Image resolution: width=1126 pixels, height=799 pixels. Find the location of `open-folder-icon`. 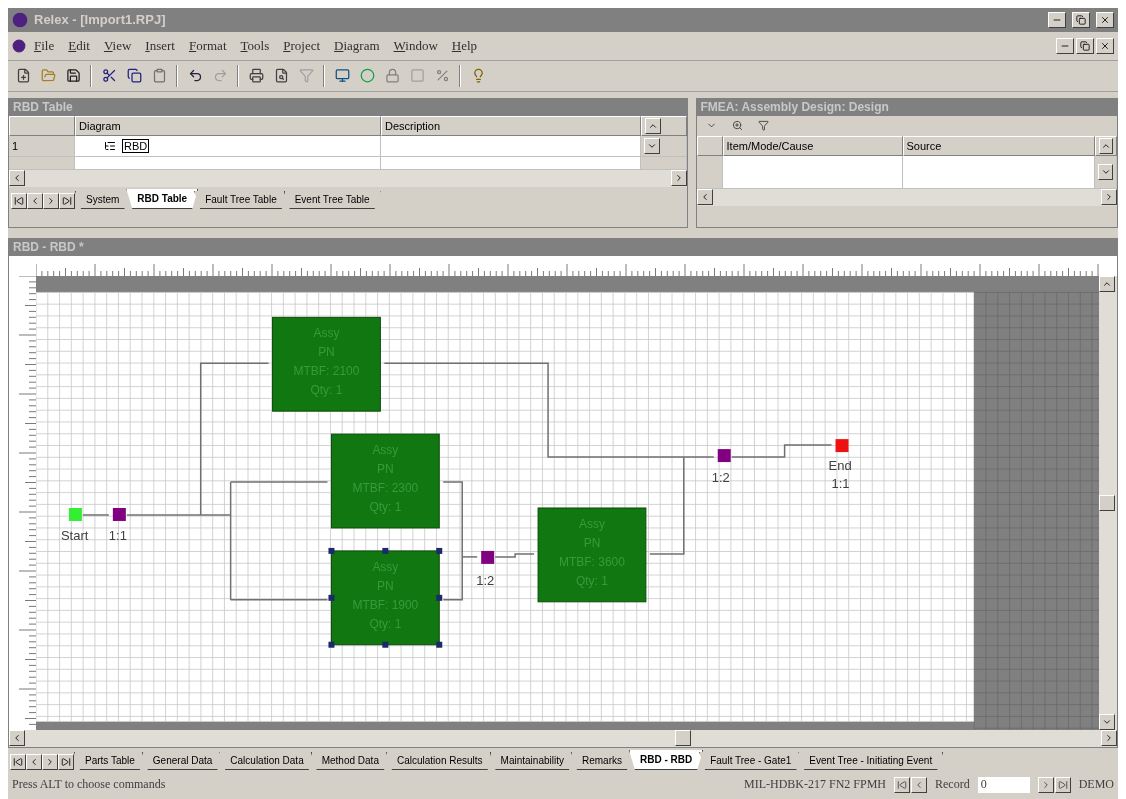

open-folder-icon is located at coordinates (48, 76).